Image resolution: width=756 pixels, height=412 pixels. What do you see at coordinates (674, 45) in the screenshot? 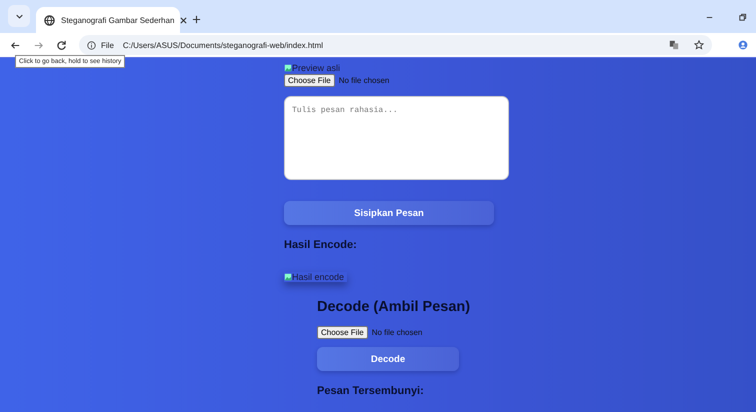
I see `translate-icon` at bounding box center [674, 45].